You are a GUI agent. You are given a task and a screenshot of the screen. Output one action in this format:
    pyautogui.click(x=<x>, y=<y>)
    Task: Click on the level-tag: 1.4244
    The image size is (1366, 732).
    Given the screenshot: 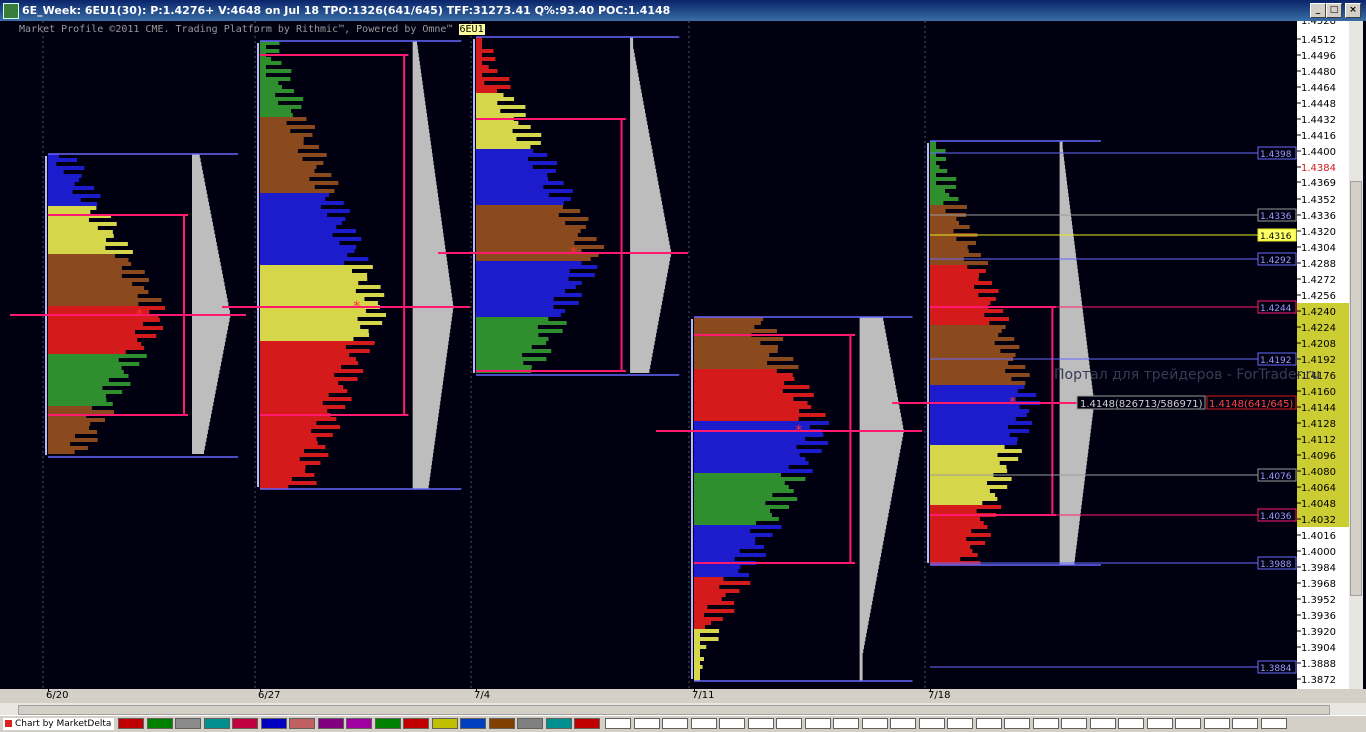 What is the action you would take?
    pyautogui.click(x=1276, y=309)
    